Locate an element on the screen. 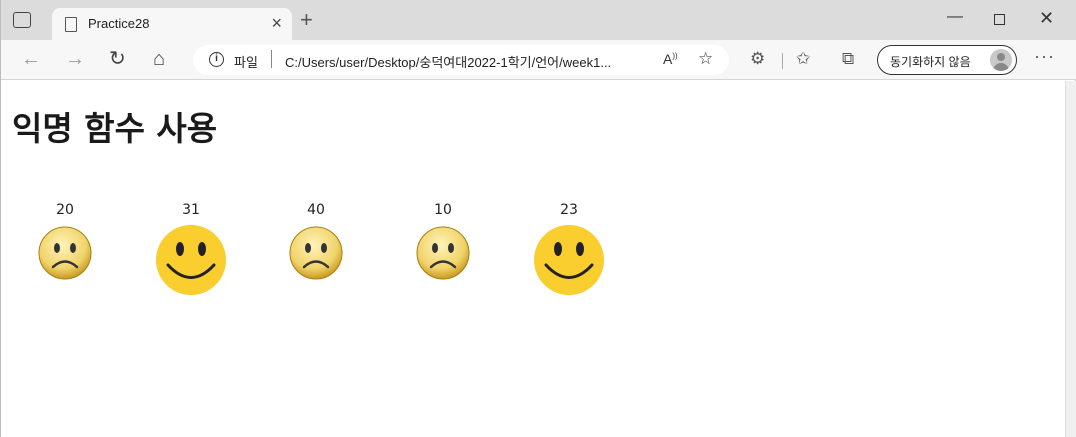  face-value: 20 is located at coordinates (65, 210).